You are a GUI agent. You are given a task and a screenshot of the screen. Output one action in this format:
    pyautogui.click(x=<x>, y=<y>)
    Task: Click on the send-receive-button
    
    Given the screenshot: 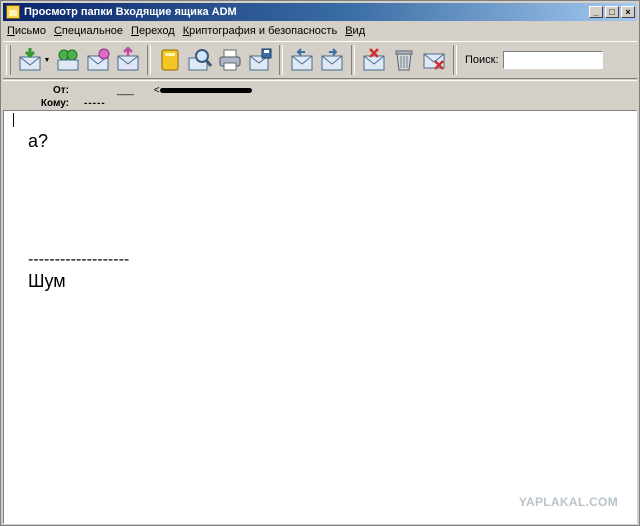 What is the action you would take?
    pyautogui.click(x=98, y=60)
    